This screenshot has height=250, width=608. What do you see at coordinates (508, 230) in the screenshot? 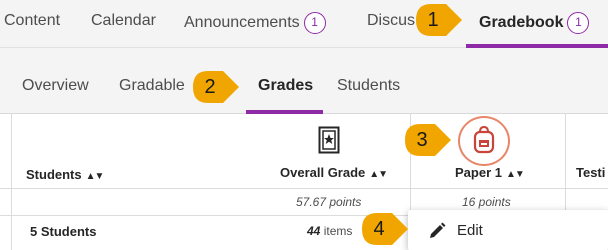
I see `column-options-menu: Edit` at bounding box center [508, 230].